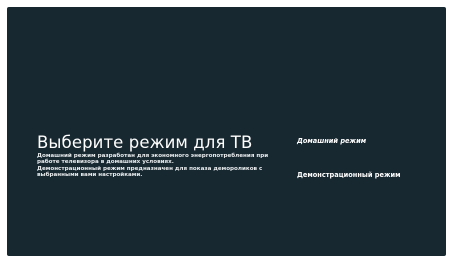  I want to click on menu-item-demo-mode: Демонстрационный режим, so click(349, 175).